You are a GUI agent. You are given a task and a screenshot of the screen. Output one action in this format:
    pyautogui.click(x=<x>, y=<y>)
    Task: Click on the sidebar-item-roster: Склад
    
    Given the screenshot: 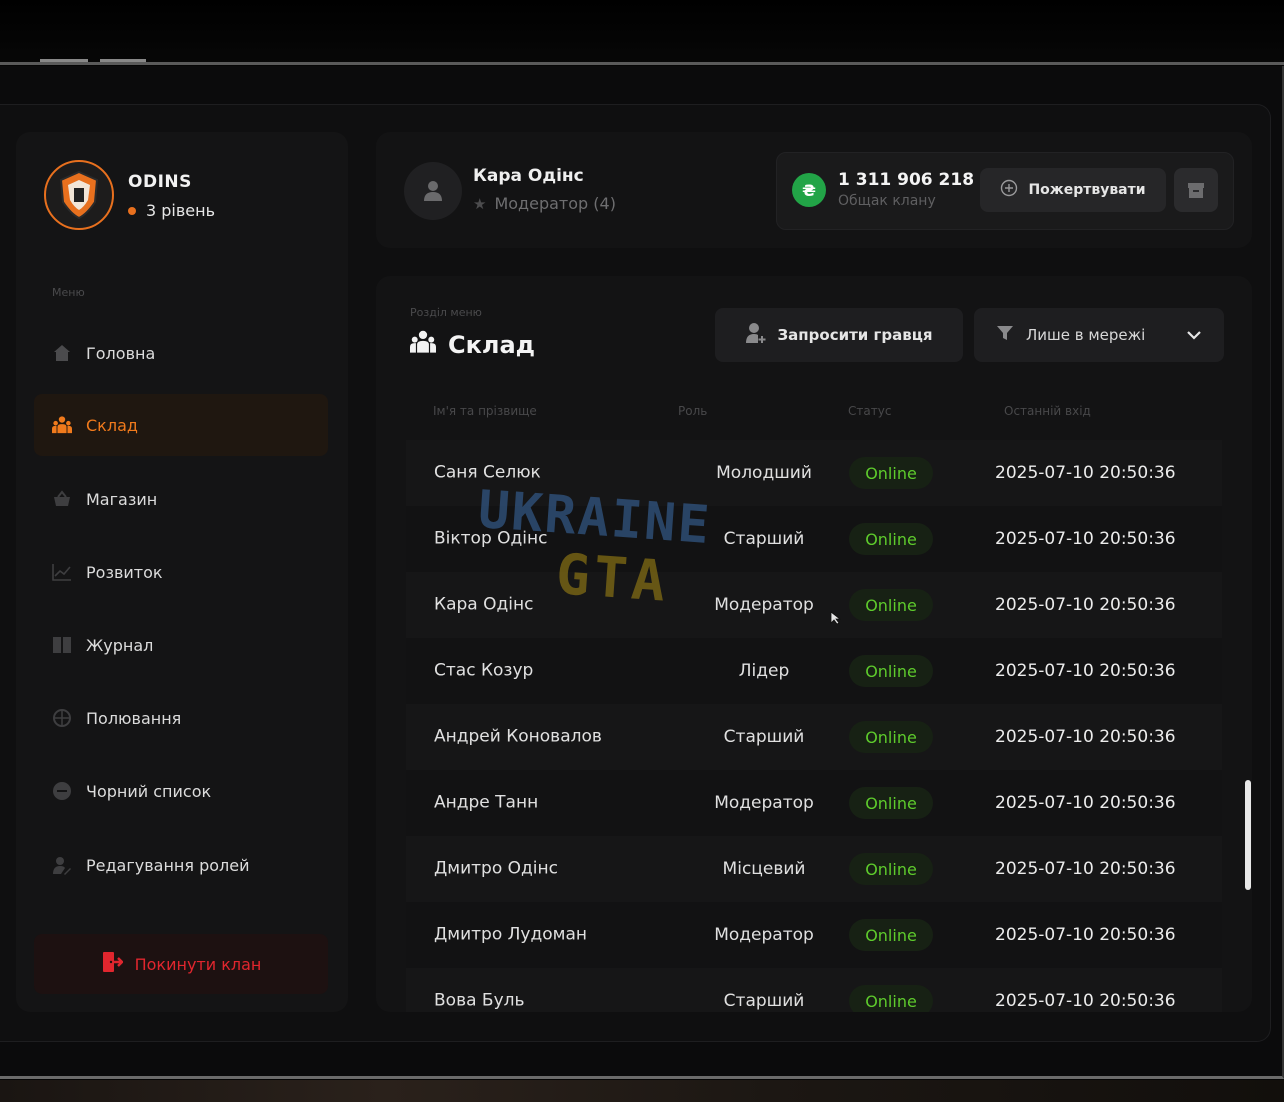 What is the action you would take?
    pyautogui.click(x=181, y=425)
    